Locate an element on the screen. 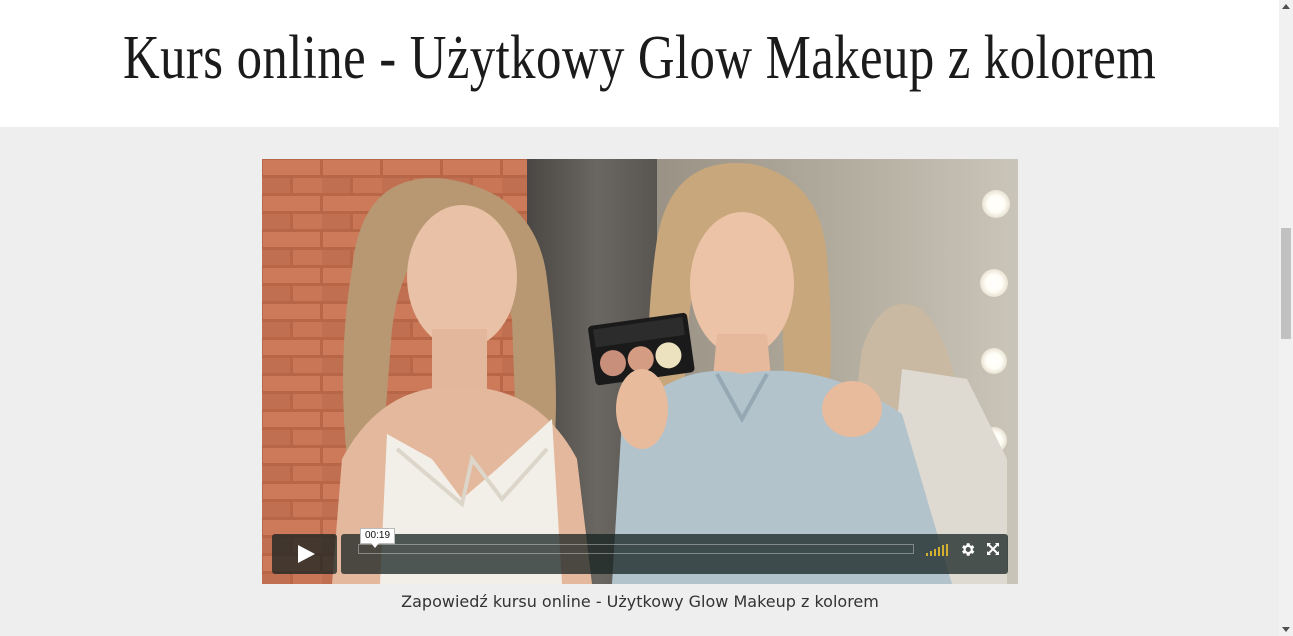 The width and height of the screenshot is (1293, 636). control-bar: 00:19 is located at coordinates (674, 551).